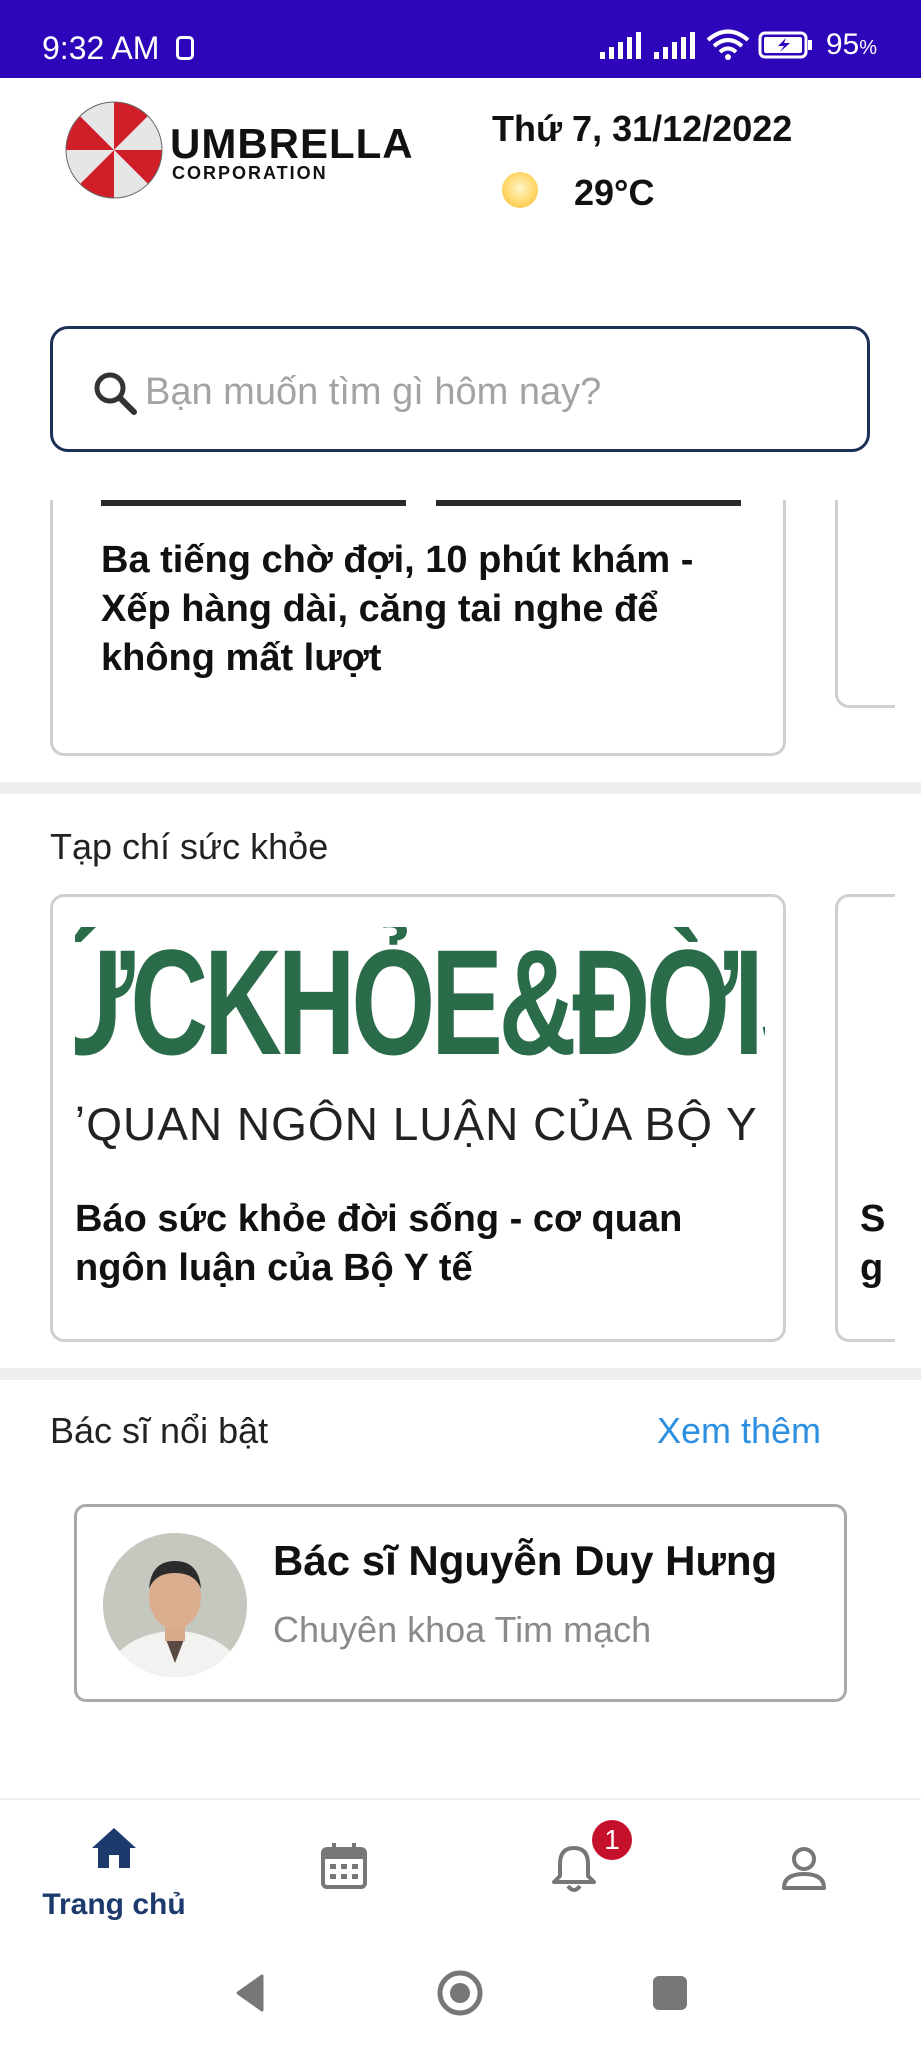 This screenshot has height=2048, width=921. I want to click on calendar-icon, so click(344, 1866).